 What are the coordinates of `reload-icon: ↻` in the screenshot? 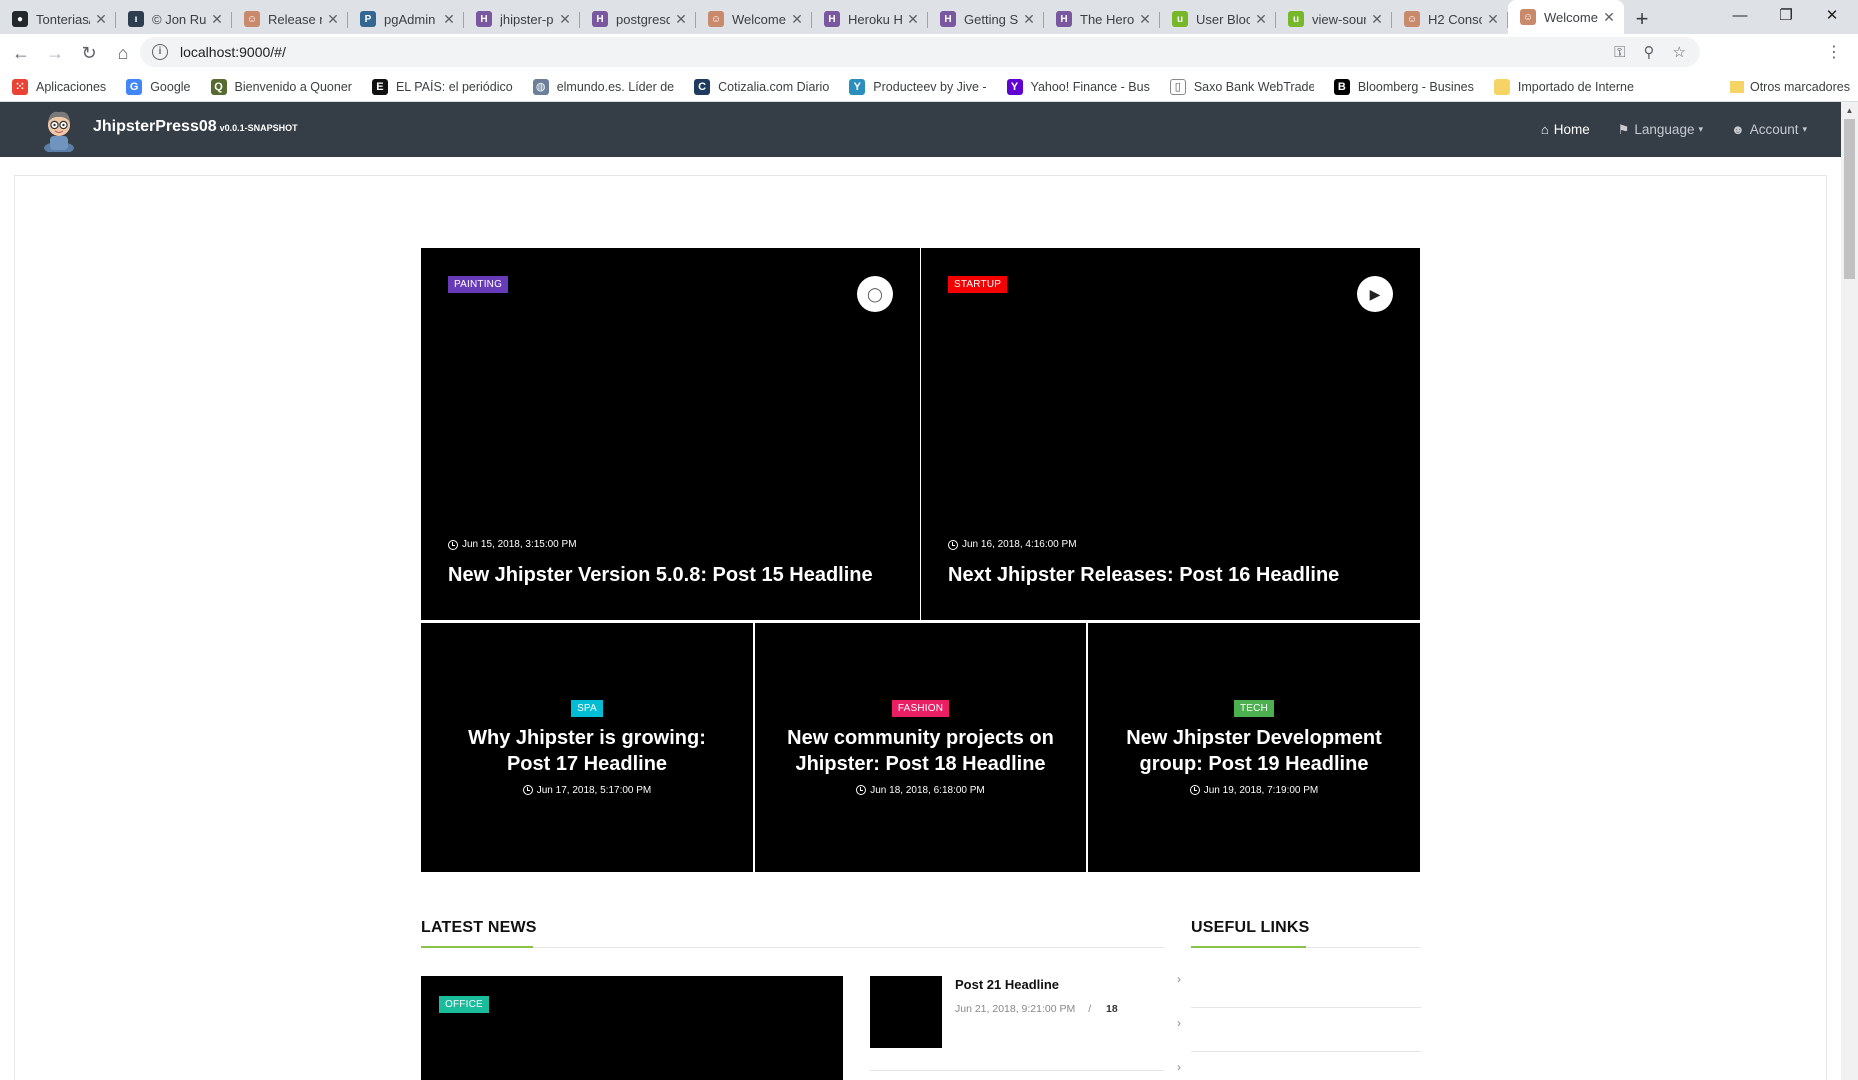 It's located at (89, 53).